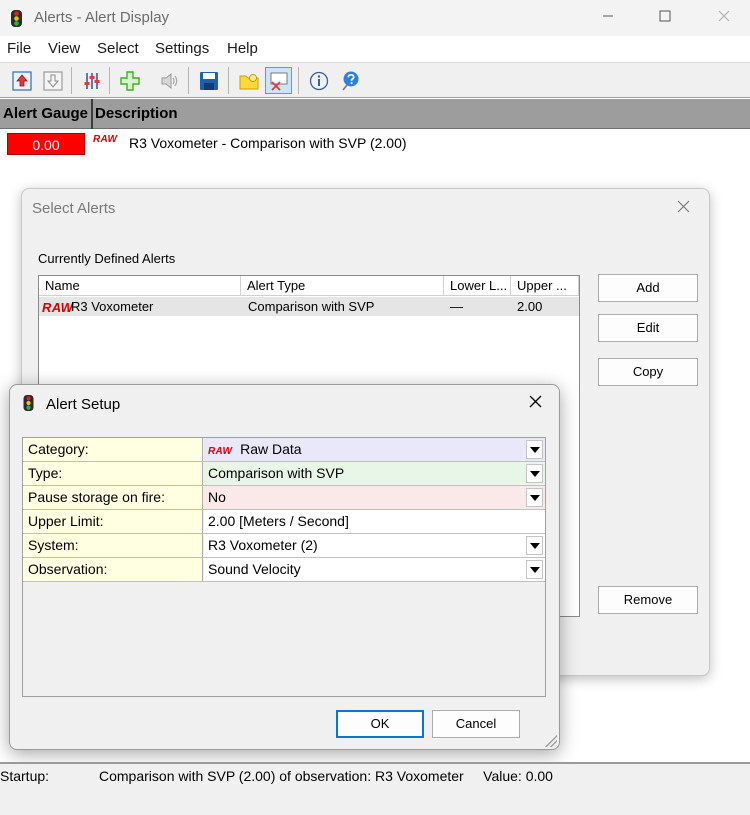 The height and width of the screenshot is (815, 750). I want to click on property-label: System:, so click(113, 545).